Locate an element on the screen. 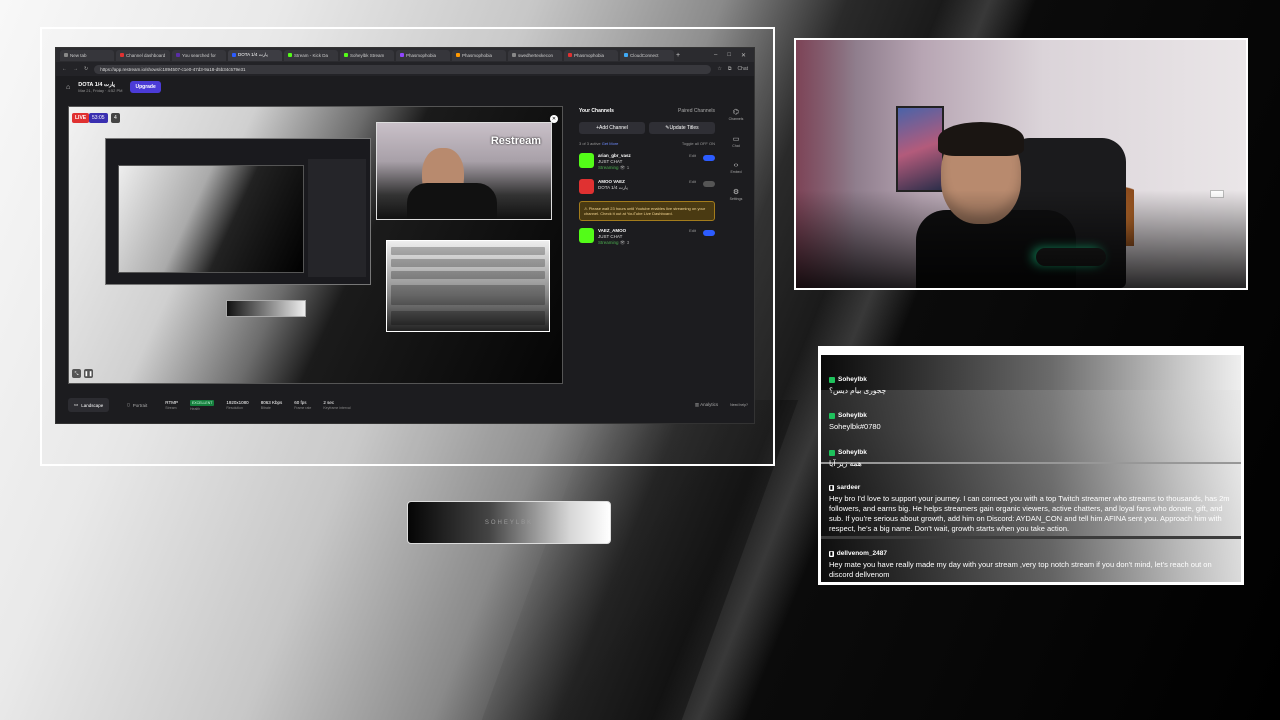 This screenshot has height=720, width=1280. stream-preview: Restream LIVE 53:05 4 ✕ ⤡ ❚❚ is located at coordinates (315, 245).